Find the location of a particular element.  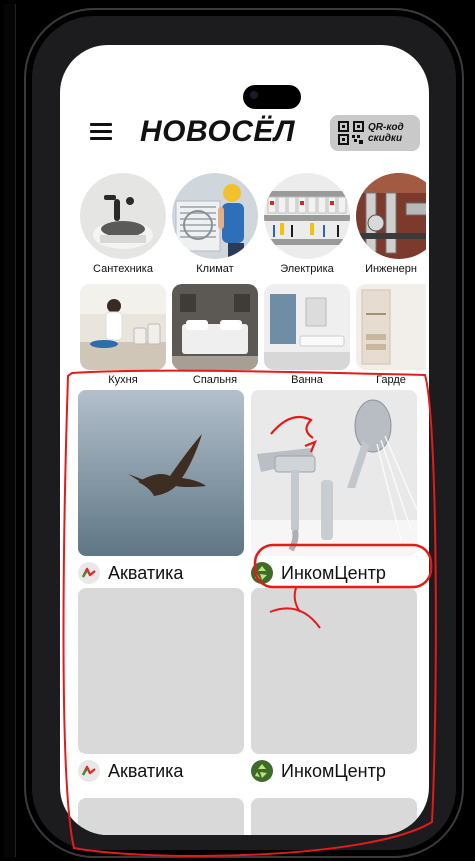

bathroom-photo is located at coordinates (307, 327).